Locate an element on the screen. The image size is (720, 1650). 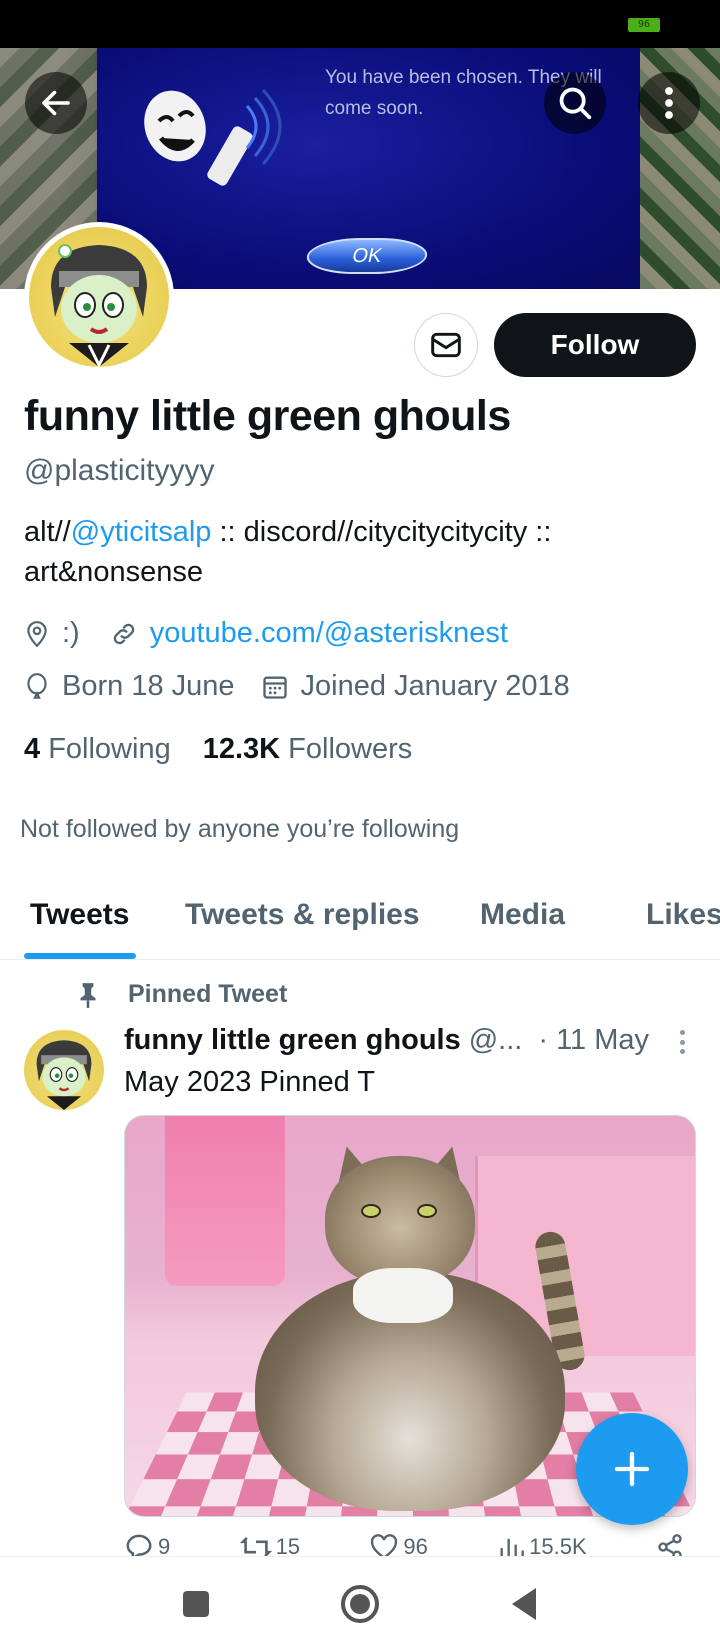
pin-icon is located at coordinates (88, 995).